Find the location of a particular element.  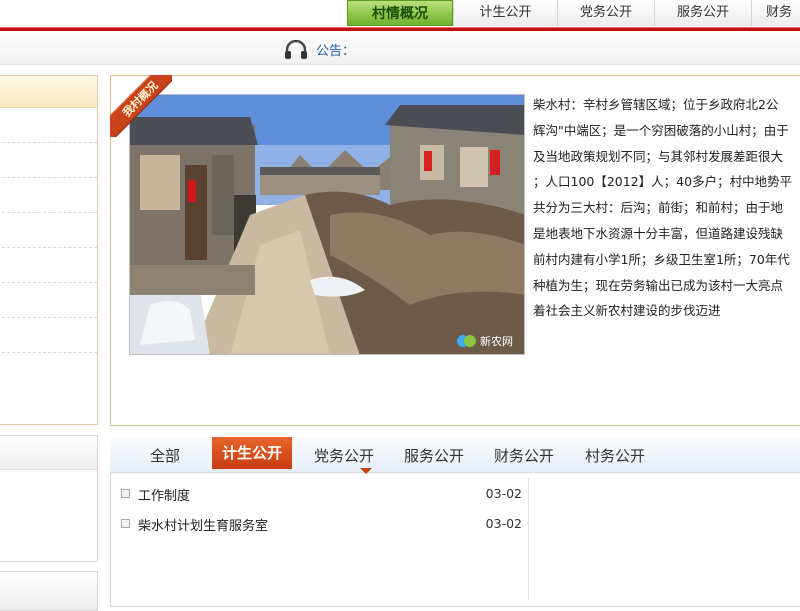

top-nav: 村情概况 计生公开 党务公开 服务公开 财务 is located at coordinates (400, 14).